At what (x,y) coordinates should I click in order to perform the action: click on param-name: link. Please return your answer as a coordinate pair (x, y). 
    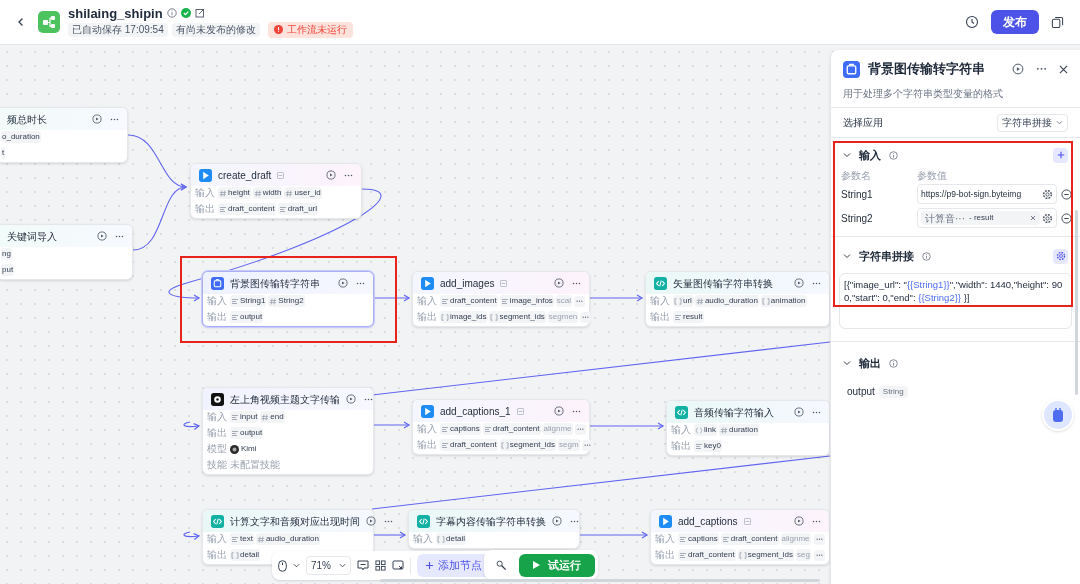
    Looking at the image, I should click on (710, 430).